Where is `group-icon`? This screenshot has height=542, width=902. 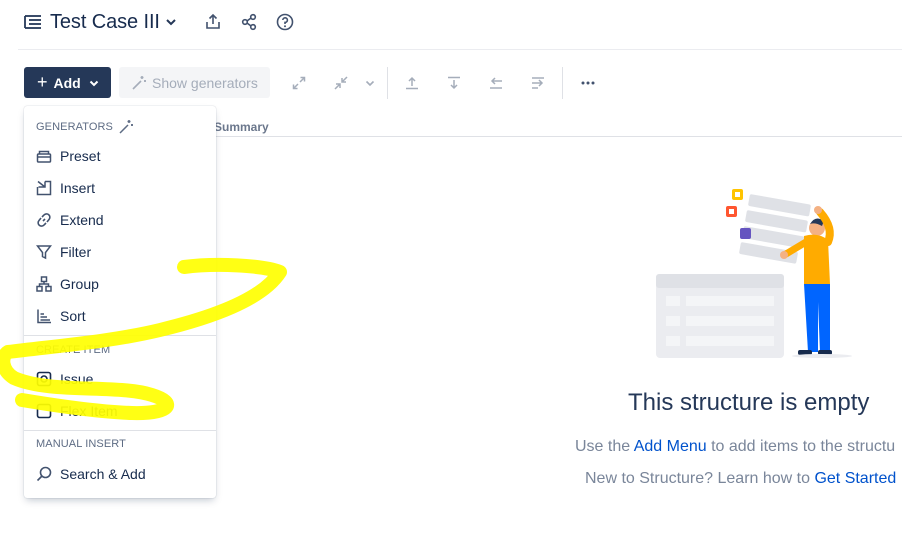
group-icon is located at coordinates (44, 284).